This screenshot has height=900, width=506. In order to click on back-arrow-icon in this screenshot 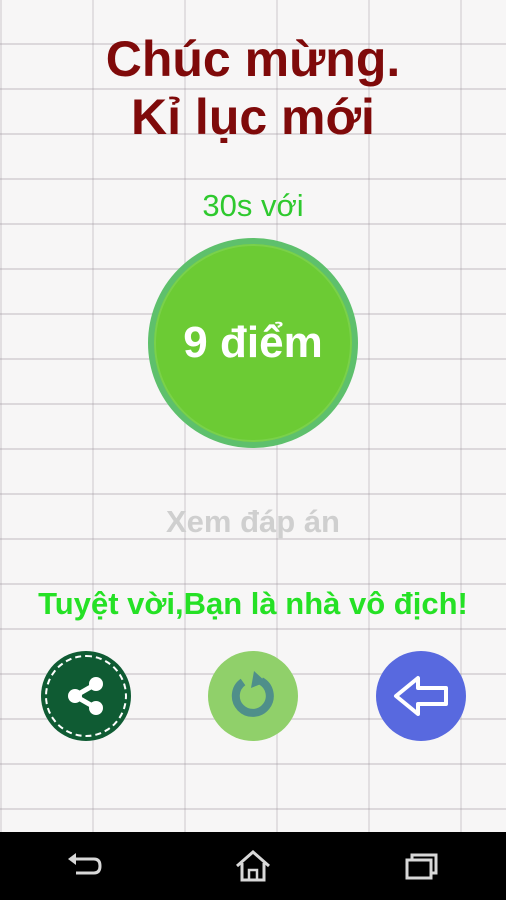, I will do `click(421, 696)`.